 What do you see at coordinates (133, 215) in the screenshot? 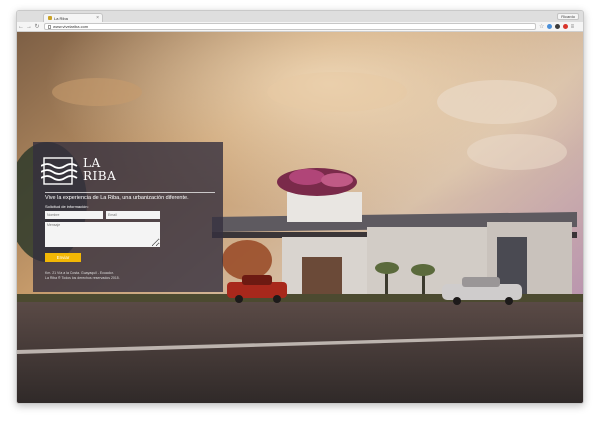
I see `email-field` at bounding box center [133, 215].